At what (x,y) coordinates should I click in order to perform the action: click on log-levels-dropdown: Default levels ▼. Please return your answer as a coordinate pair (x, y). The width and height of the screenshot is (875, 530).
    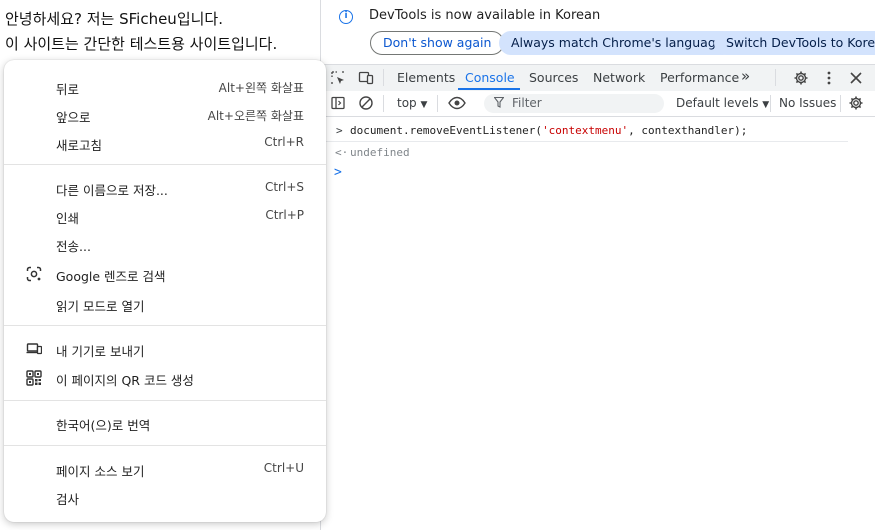
    Looking at the image, I should click on (722, 103).